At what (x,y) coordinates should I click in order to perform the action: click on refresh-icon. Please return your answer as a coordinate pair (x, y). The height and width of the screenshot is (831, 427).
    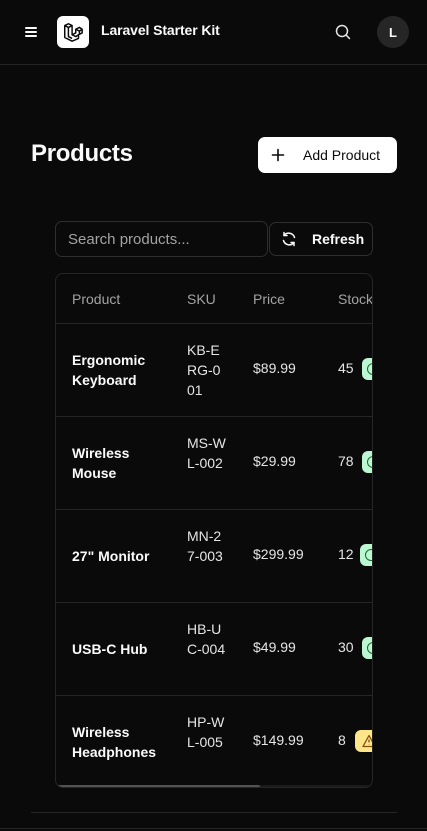
    Looking at the image, I should click on (289, 239).